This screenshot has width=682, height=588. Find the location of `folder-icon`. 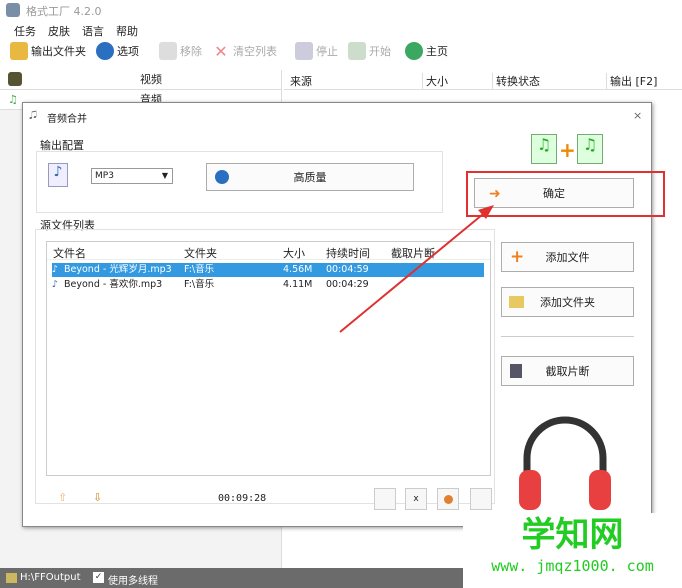

folder-icon is located at coordinates (11, 578).